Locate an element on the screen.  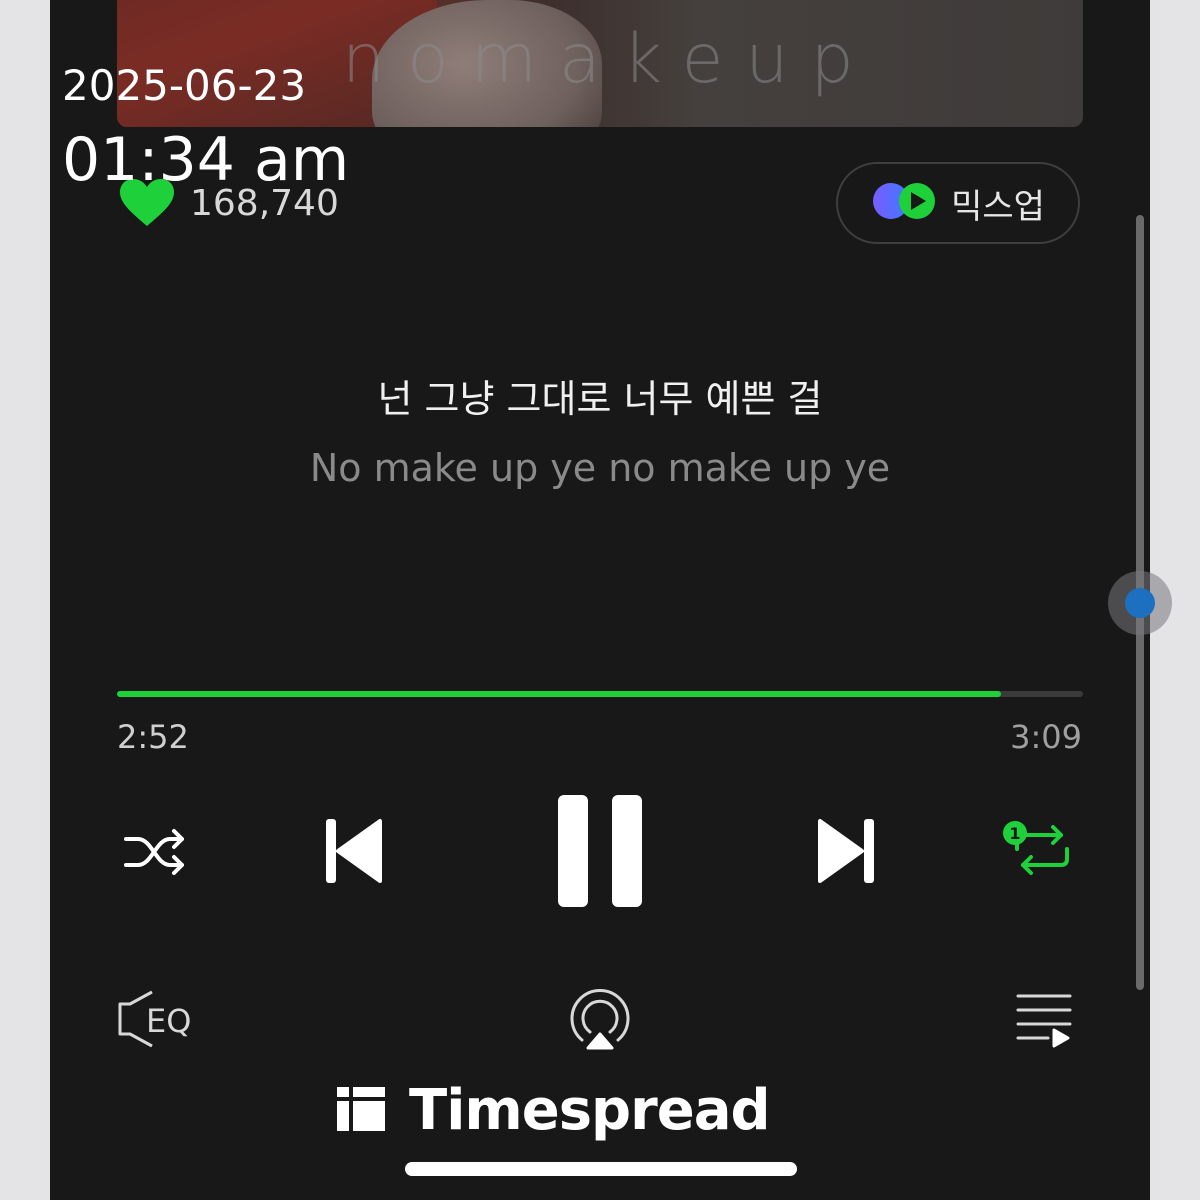
timespread-logo-text: Timespread is located at coordinates (590, 1110).